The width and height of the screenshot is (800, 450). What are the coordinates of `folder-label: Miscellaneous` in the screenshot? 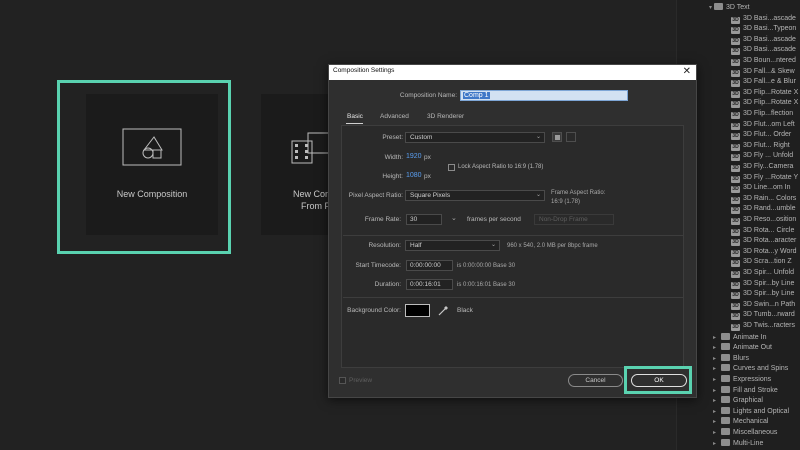 It's located at (755, 432).